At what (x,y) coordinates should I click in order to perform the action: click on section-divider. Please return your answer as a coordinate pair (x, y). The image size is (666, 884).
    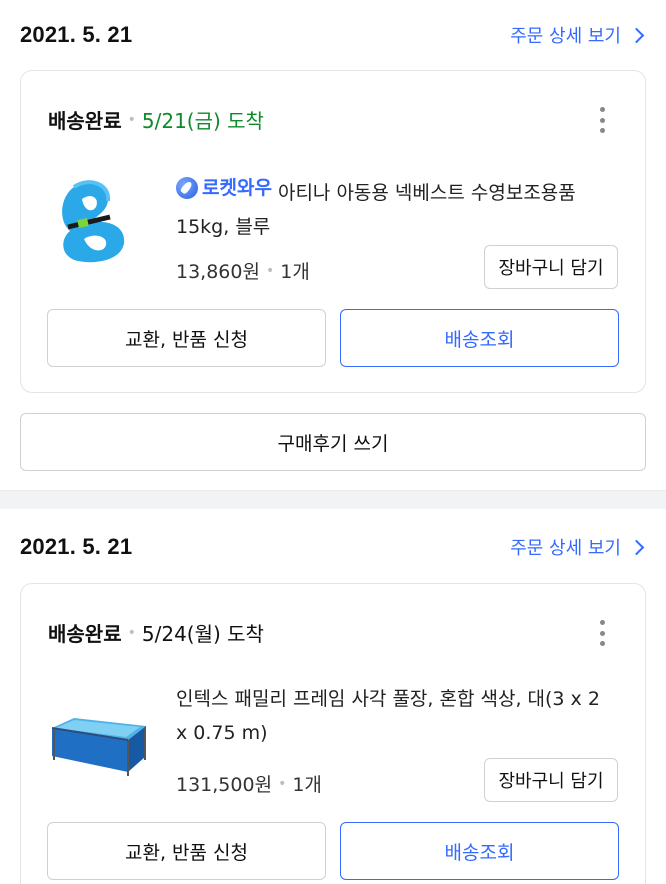
    Looking at the image, I should click on (333, 499).